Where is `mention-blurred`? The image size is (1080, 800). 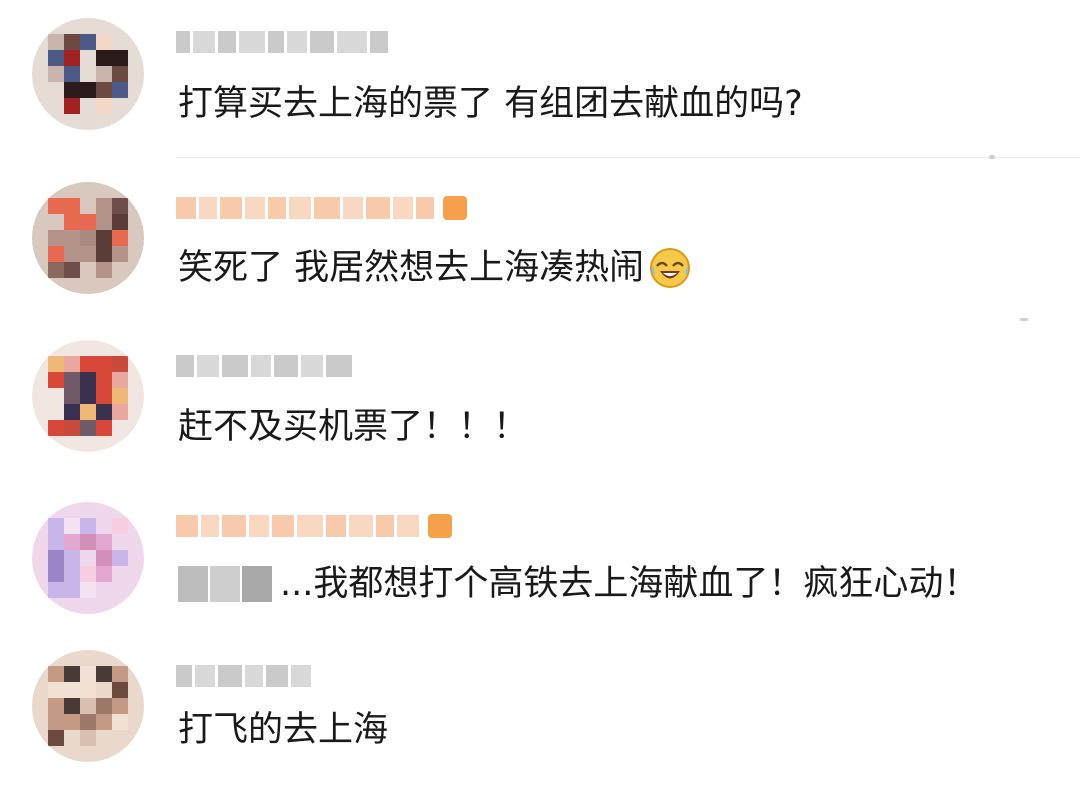
mention-blurred is located at coordinates (226, 584).